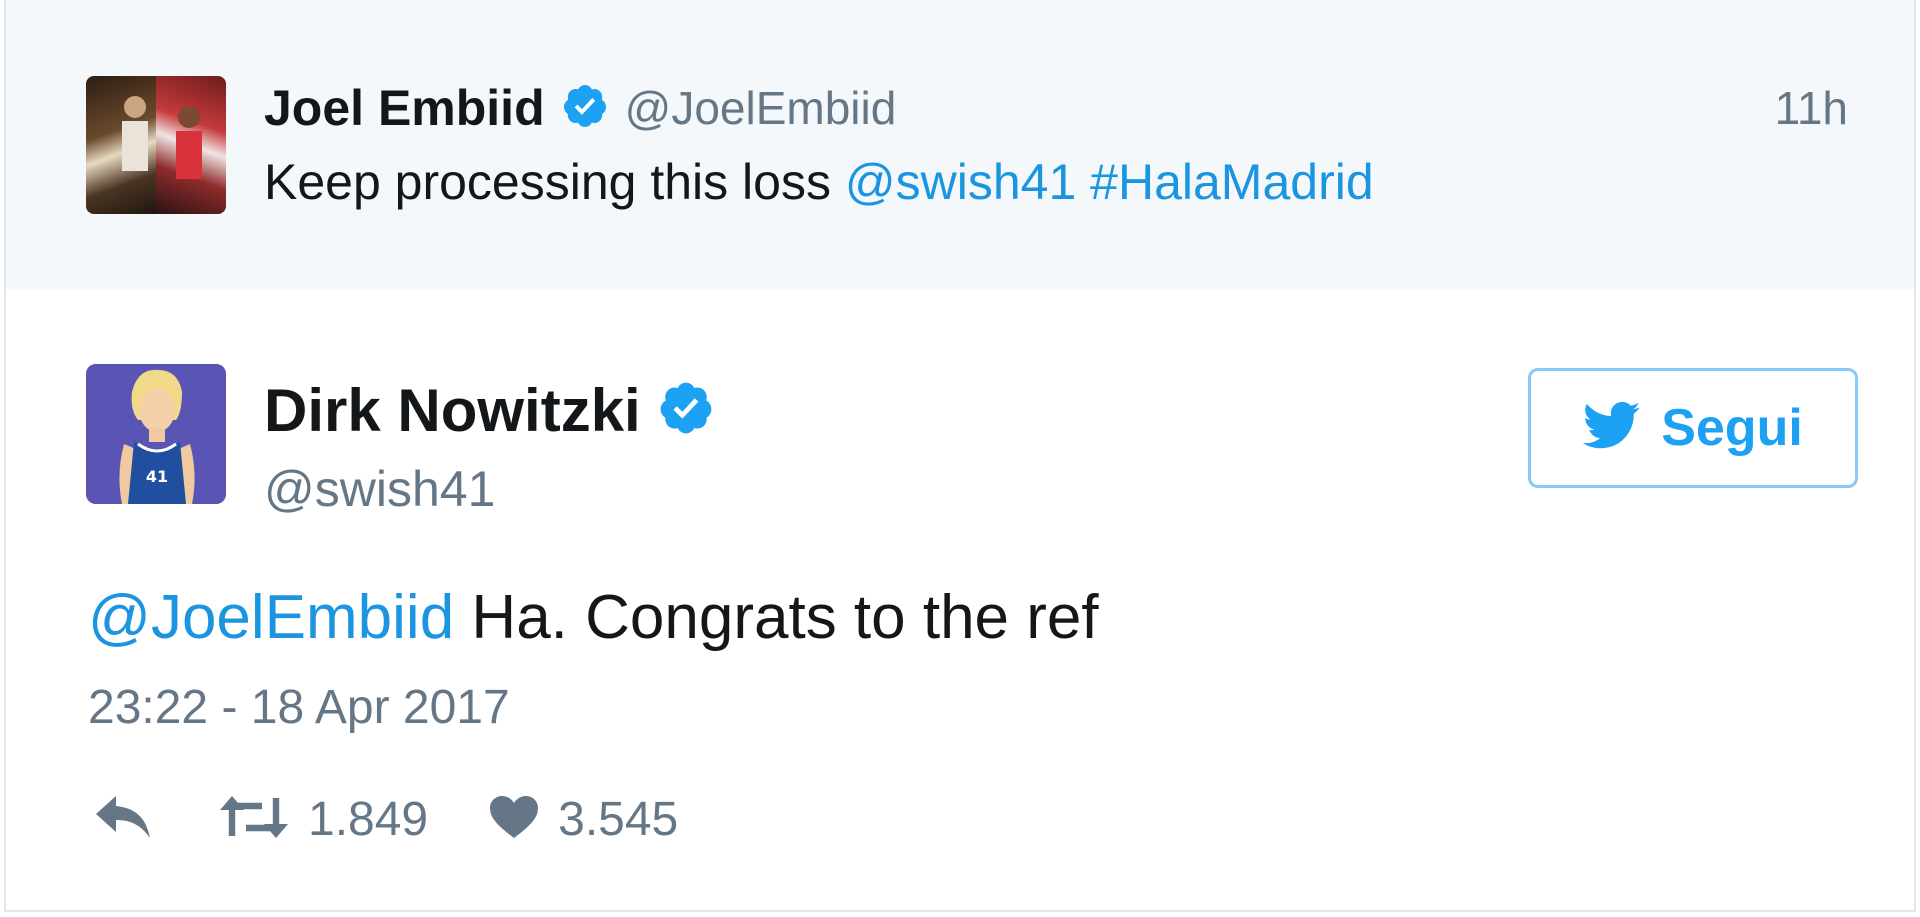 This screenshot has height=917, width=1920. I want to click on parent-text-plain: Keep processing this loss, so click(554, 182).